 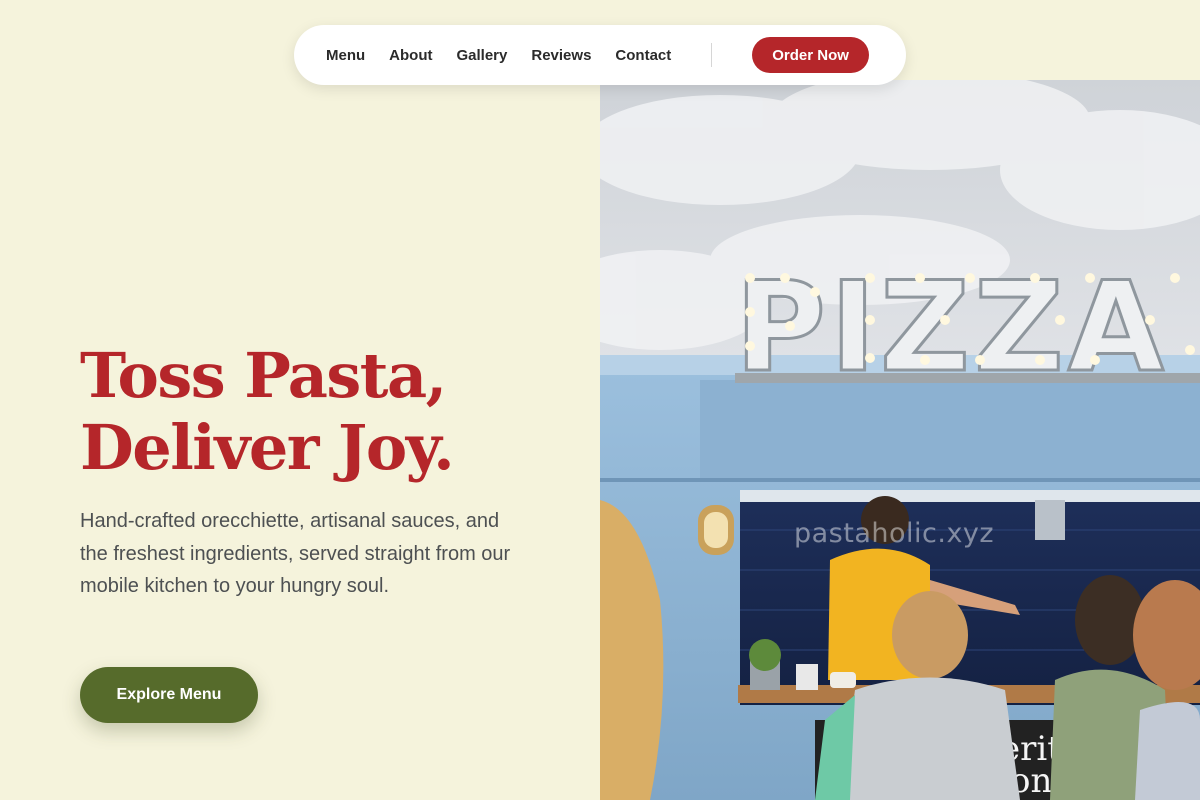 I want to click on wall-lamp, so click(x=716, y=530).